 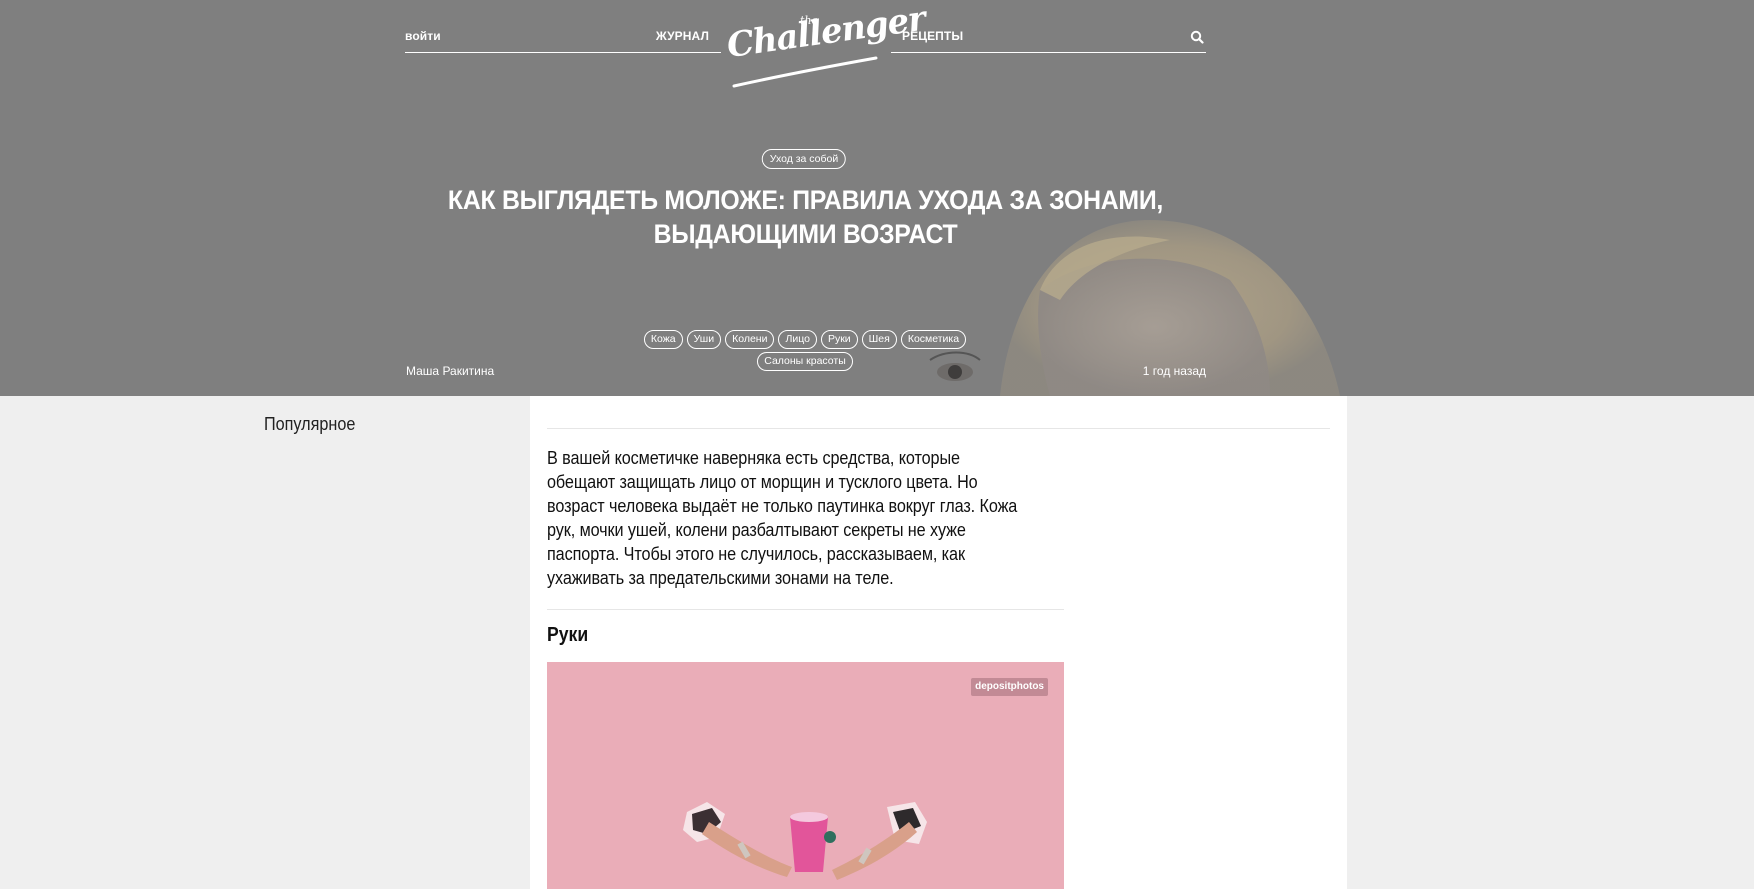 I want to click on tag-ears: Уши, so click(x=704, y=339).